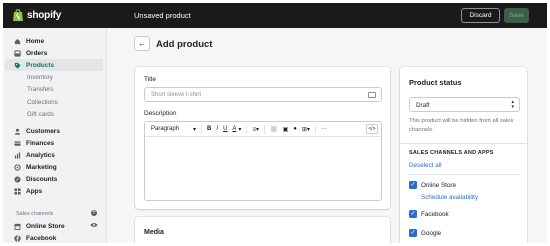  I want to click on table-icon: ⊞▾, so click(306, 129).